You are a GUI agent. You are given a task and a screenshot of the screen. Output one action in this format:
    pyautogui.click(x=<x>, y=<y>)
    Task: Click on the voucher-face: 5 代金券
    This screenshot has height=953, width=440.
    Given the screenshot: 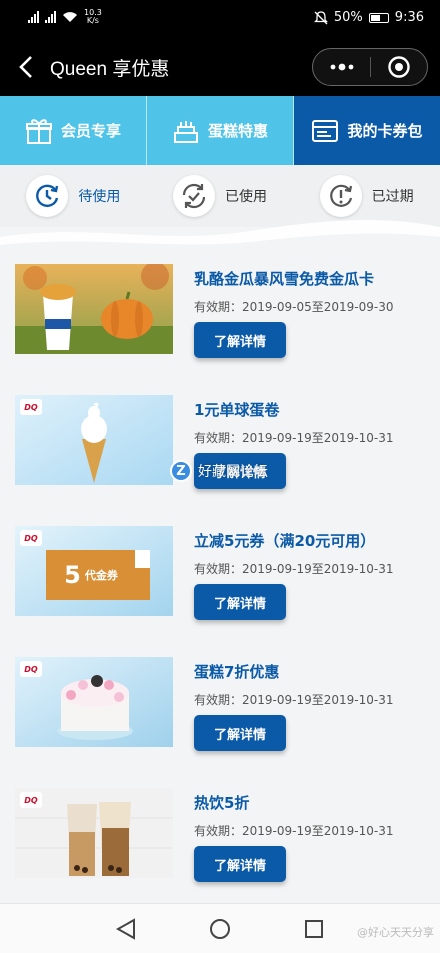 What is the action you would take?
    pyautogui.click(x=91, y=575)
    